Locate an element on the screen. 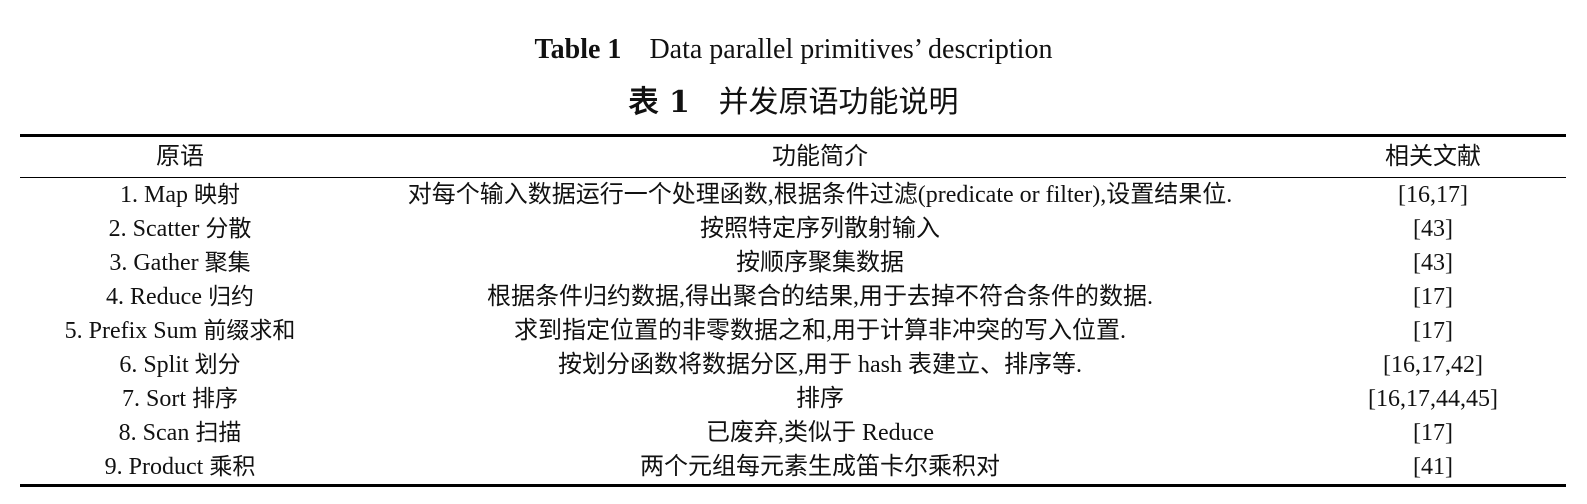 The image size is (1587, 504). references-cell: [16,17,44,45] is located at coordinates (1433, 399).